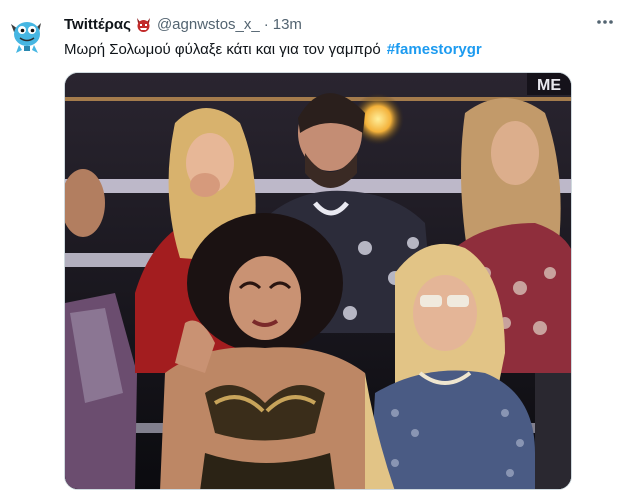 Image resolution: width=628 pixels, height=491 pixels. Describe the element at coordinates (143, 24) in the screenshot. I see `devil-emoji-icon` at that location.